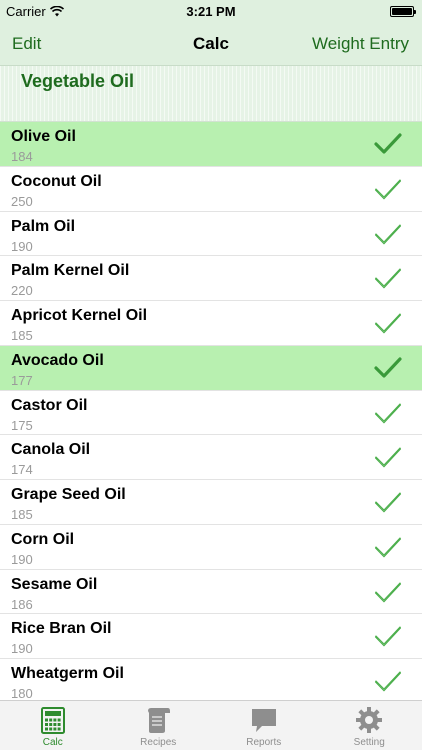 Image resolution: width=422 pixels, height=750 pixels. Describe the element at coordinates (43, 539) in the screenshot. I see `oil-name: Corn Oil` at that location.